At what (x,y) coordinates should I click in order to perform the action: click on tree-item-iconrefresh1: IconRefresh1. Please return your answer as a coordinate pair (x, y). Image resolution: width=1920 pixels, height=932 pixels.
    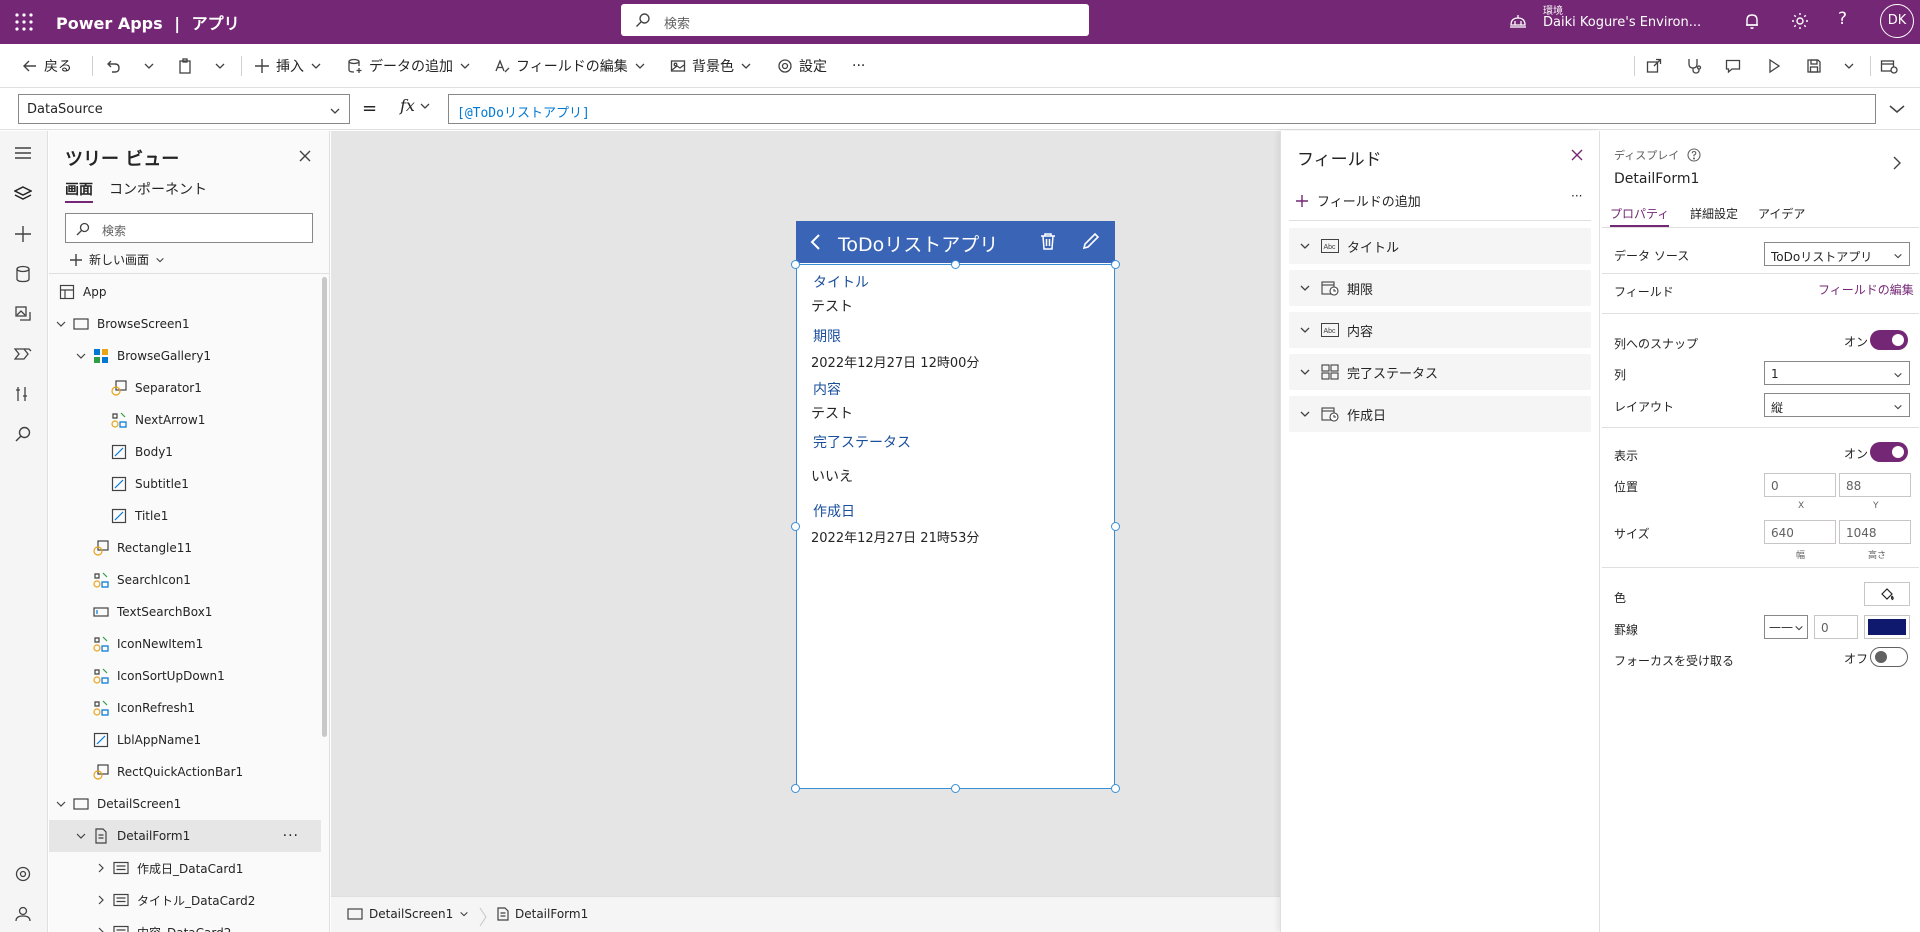
    Looking at the image, I should click on (185, 708).